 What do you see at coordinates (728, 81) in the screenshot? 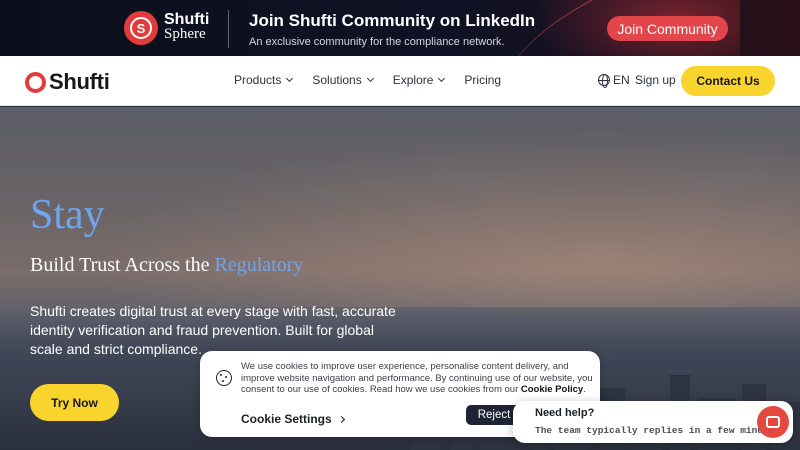
I see `contact-us-button: Contact Us` at bounding box center [728, 81].